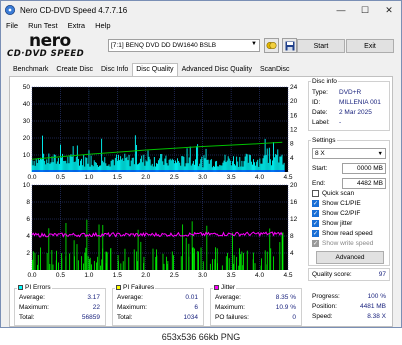 The width and height of the screenshot is (402, 345). I want to click on settings-title: Settings, so click(324, 140).